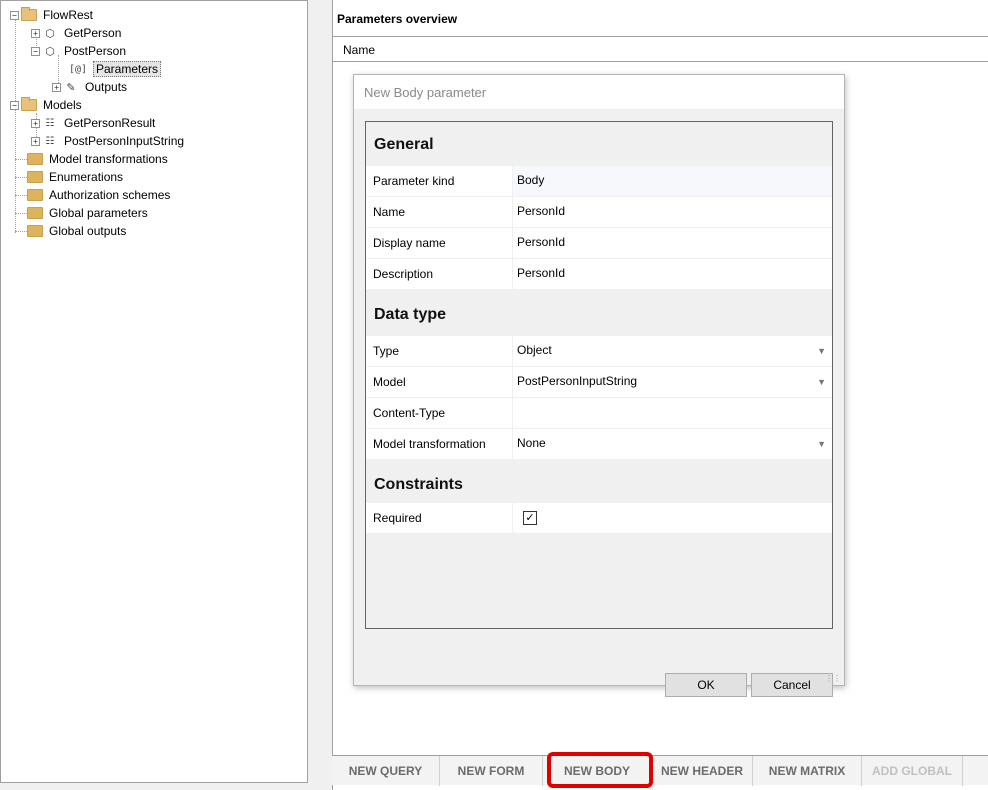 The height and width of the screenshot is (790, 988). I want to click on tree-item-label: GetPersonResult, so click(110, 123).